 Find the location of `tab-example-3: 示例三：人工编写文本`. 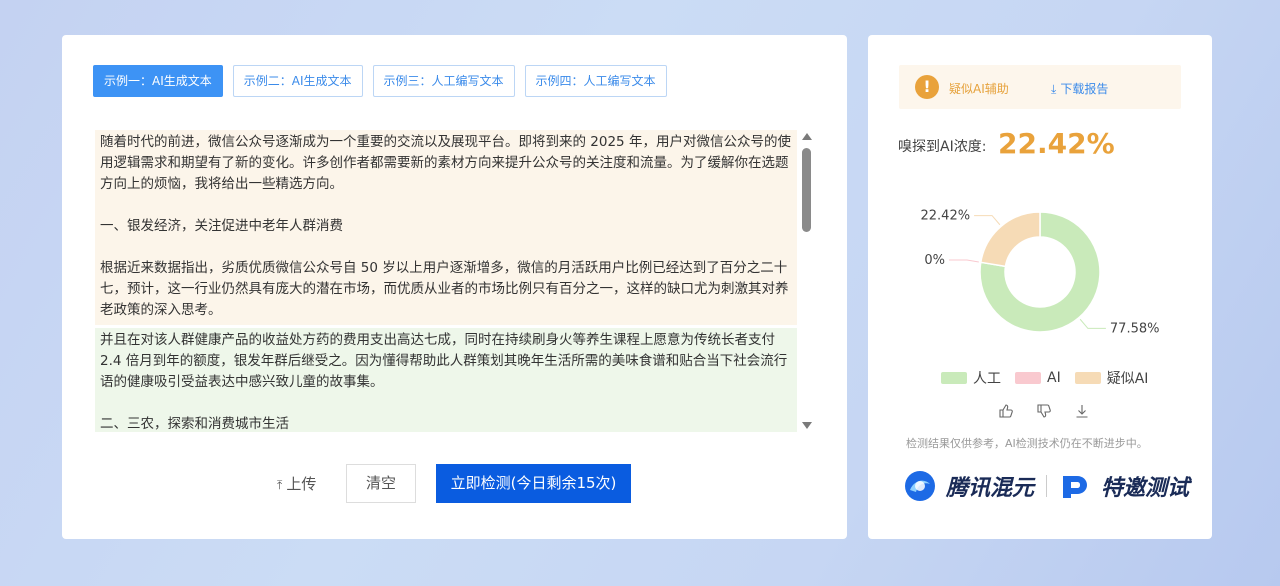

tab-example-3: 示例三：人工编写文本 is located at coordinates (443, 81).